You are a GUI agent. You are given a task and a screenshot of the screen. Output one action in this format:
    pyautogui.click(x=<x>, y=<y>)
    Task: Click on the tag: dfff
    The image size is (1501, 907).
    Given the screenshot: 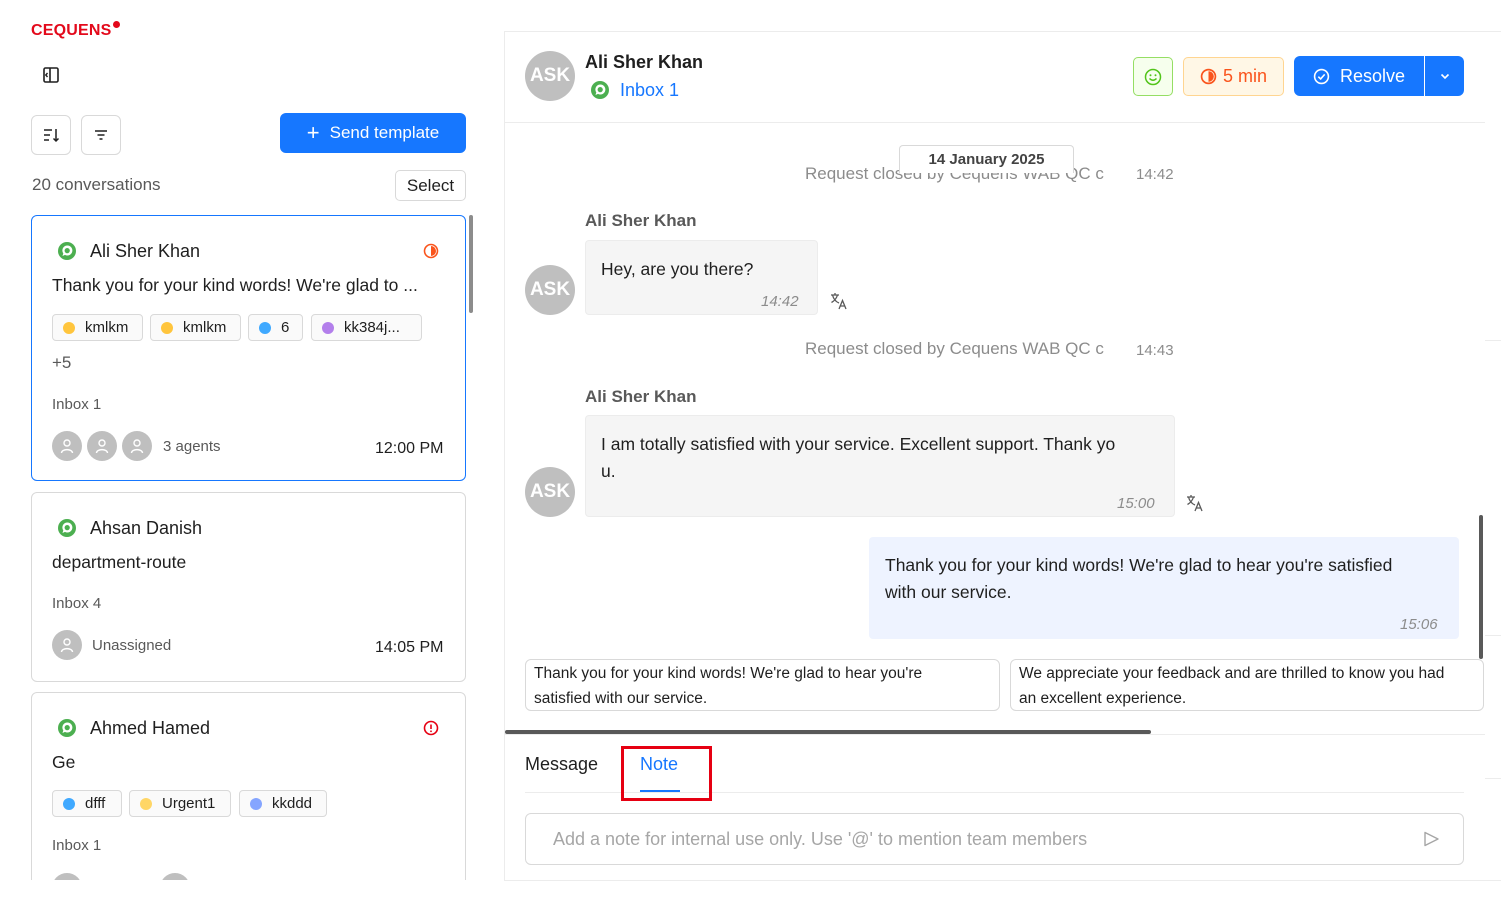 What is the action you would take?
    pyautogui.click(x=87, y=803)
    